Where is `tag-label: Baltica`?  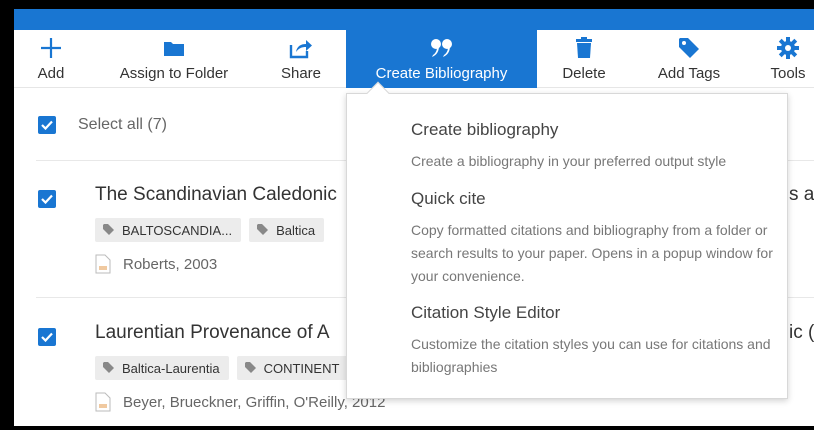 tag-label: Baltica is located at coordinates (296, 230).